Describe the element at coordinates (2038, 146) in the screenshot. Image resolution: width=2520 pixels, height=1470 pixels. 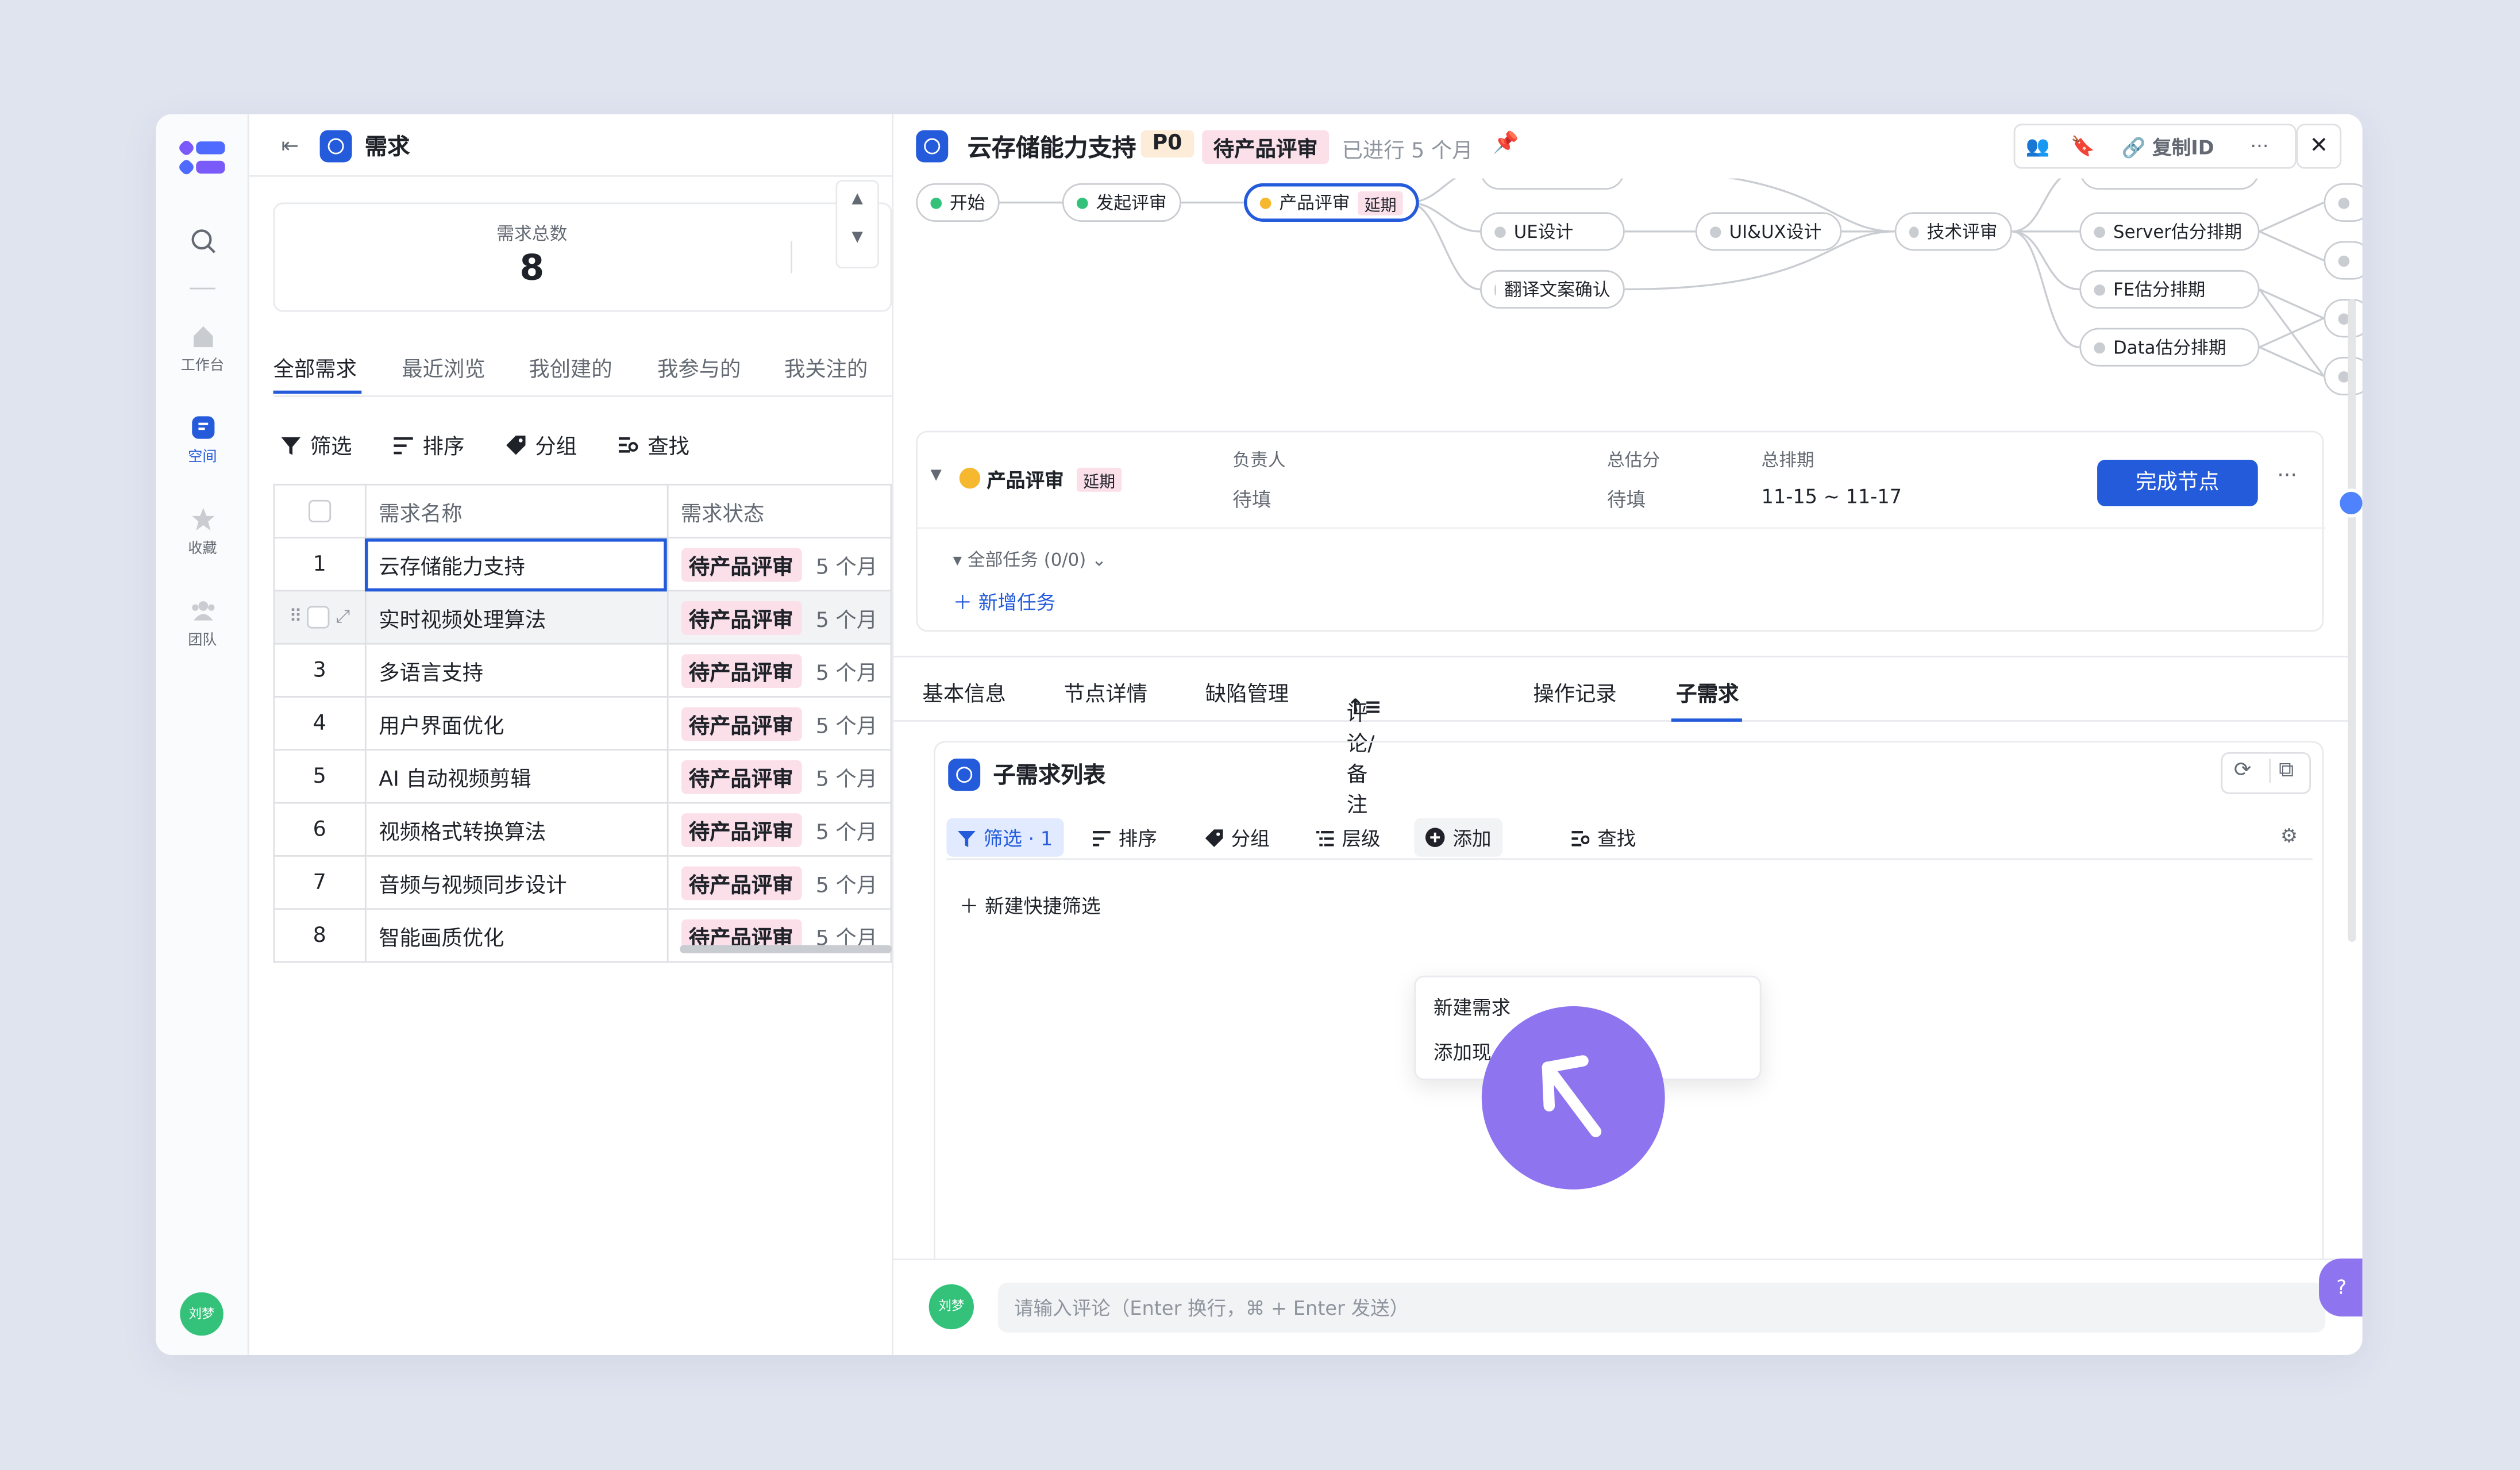
I see `members-icon: 👥` at that location.